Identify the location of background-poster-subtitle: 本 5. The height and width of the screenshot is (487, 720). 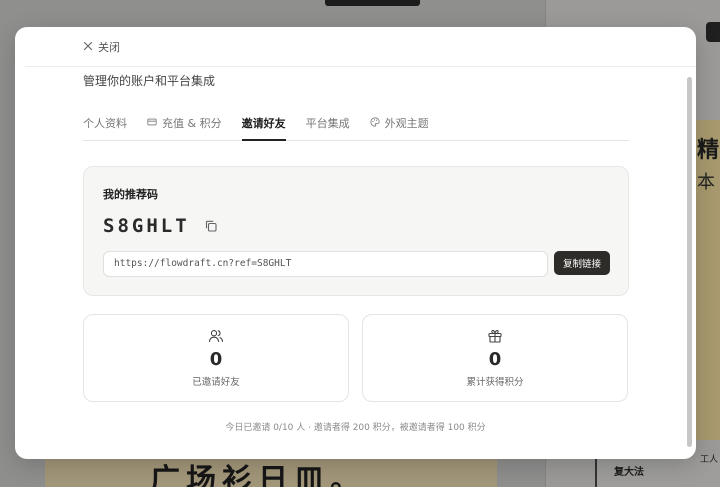
(708, 182).